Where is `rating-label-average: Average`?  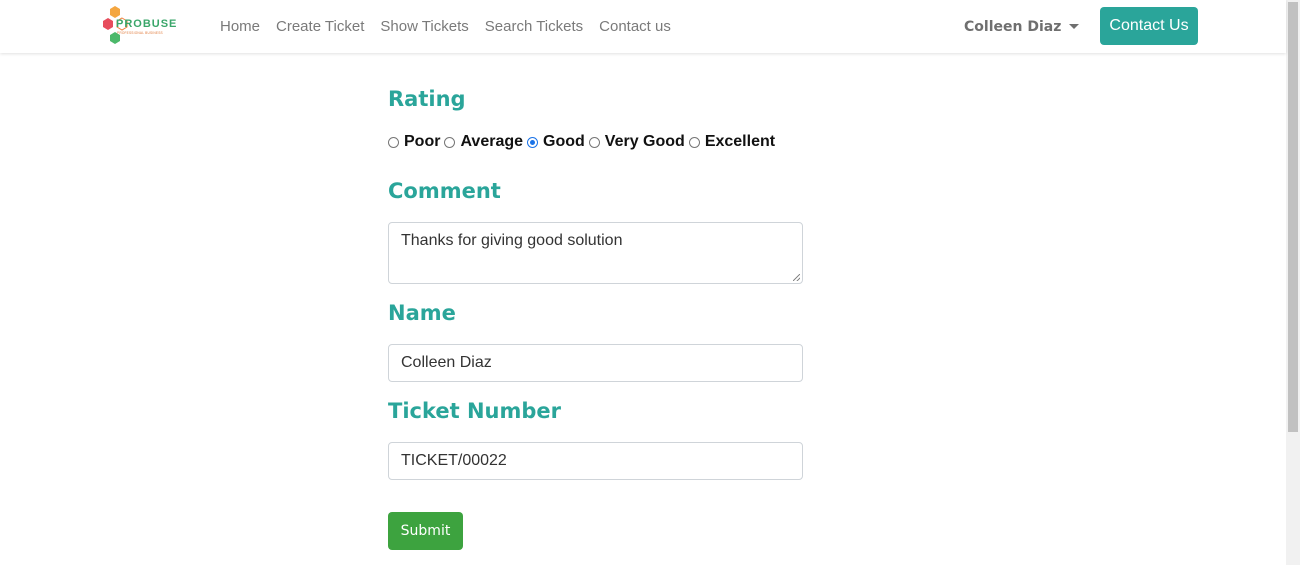 rating-label-average: Average is located at coordinates (492, 141).